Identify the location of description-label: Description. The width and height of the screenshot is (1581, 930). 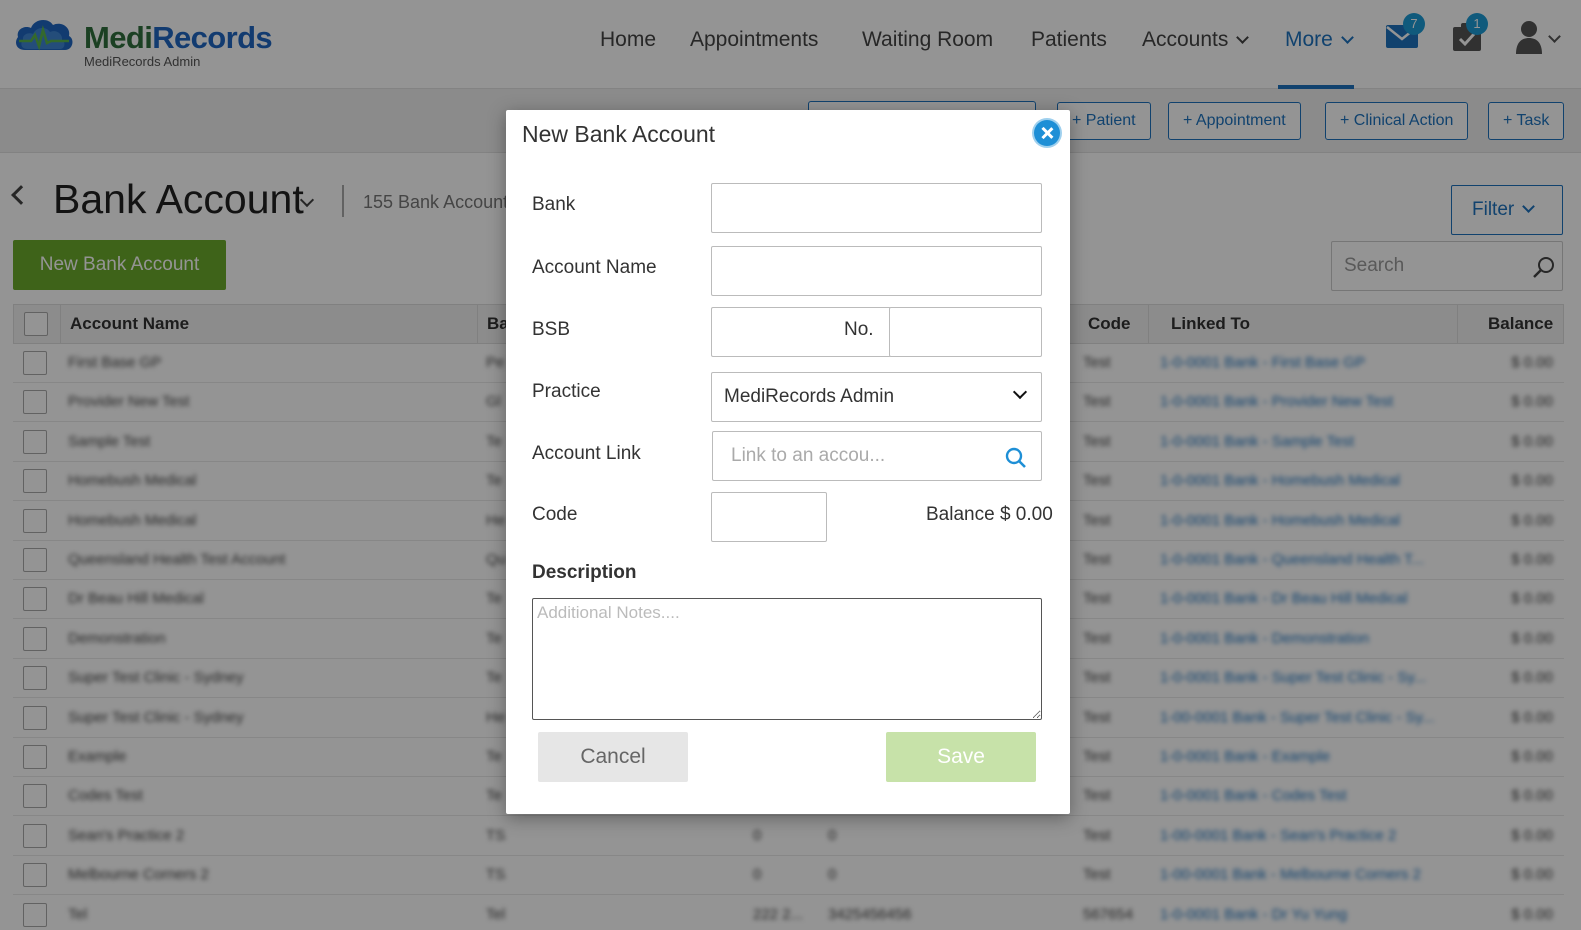
(584, 572).